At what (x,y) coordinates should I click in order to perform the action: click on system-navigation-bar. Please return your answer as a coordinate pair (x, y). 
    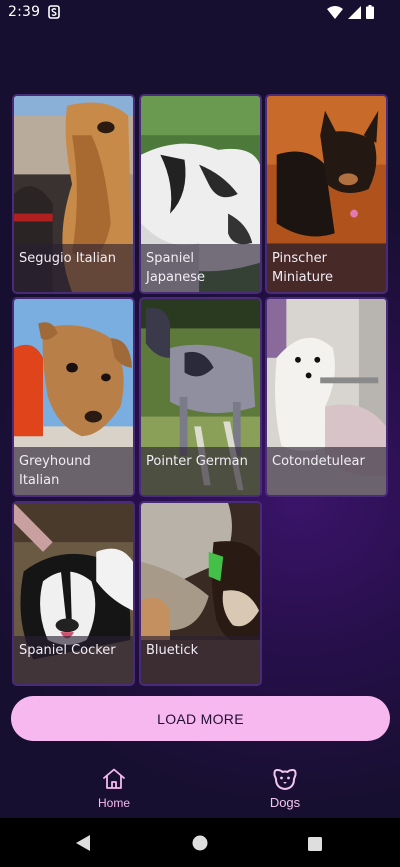
    Looking at the image, I should click on (200, 842).